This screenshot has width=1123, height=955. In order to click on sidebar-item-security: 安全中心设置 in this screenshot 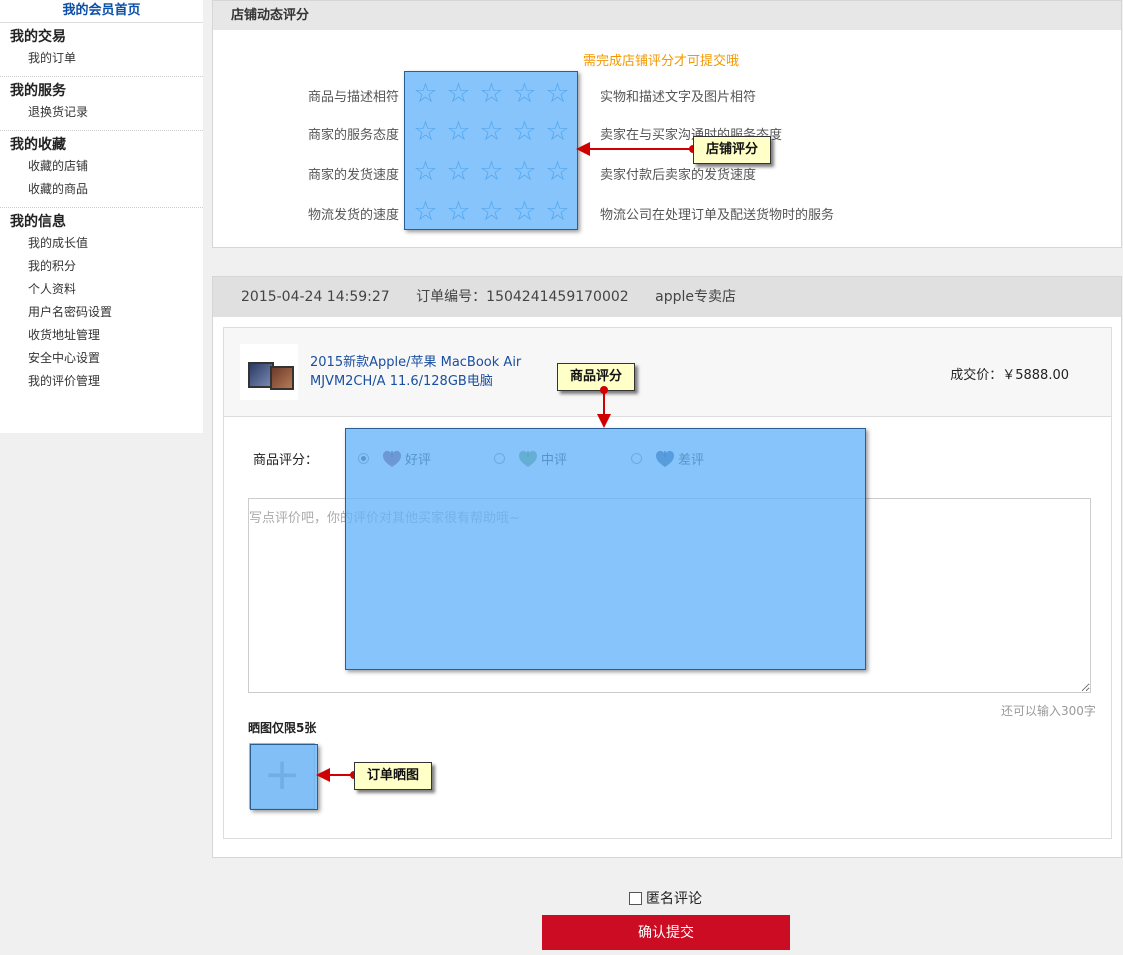, I will do `click(101, 358)`.